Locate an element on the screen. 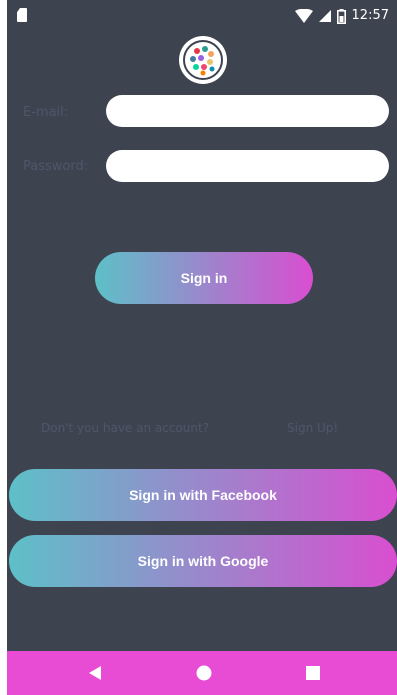 Image resolution: width=397 pixels, height=695 pixels. home-icon is located at coordinates (204, 673).